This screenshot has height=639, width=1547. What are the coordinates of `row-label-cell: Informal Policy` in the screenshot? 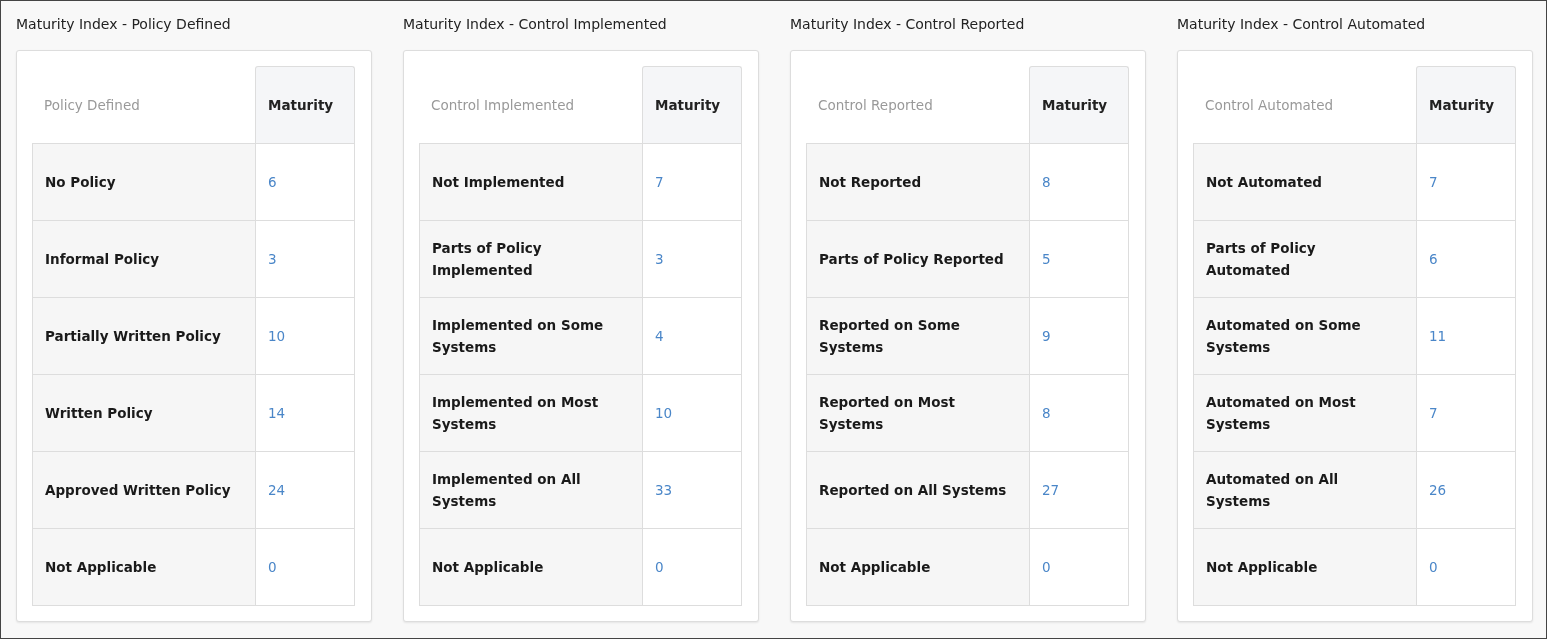 It's located at (143, 258).